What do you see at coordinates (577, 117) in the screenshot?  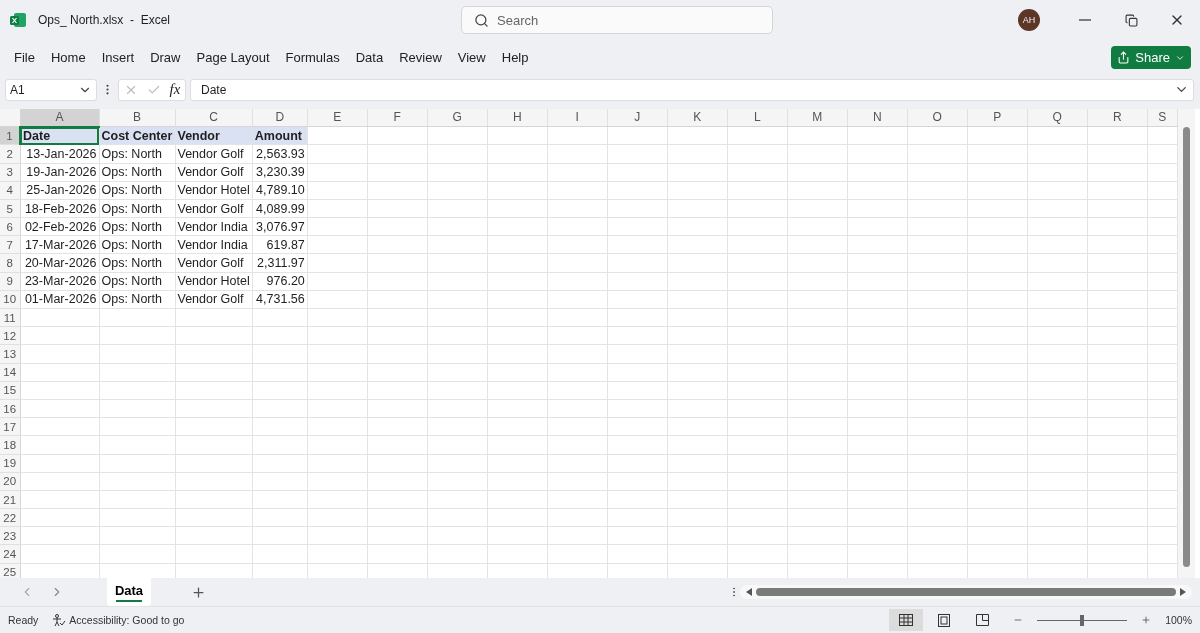 I see `column-header: I` at bounding box center [577, 117].